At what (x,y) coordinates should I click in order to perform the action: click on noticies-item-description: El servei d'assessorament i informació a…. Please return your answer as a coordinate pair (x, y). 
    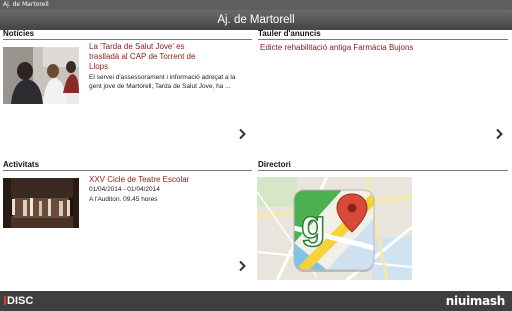
    Looking at the image, I should click on (162, 82).